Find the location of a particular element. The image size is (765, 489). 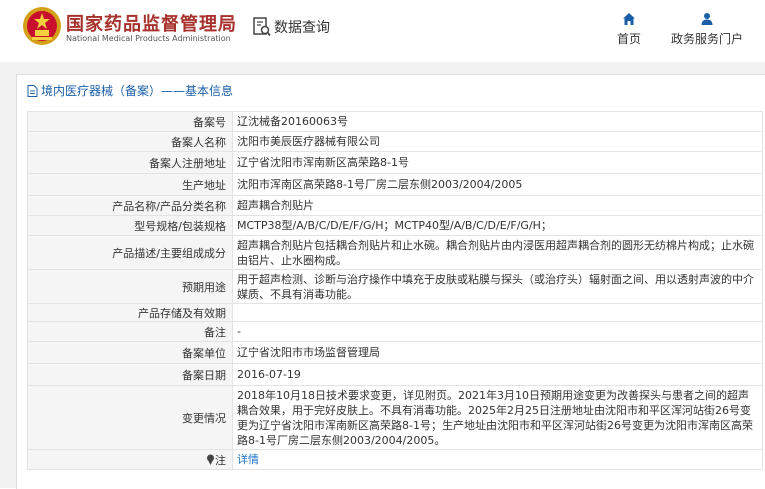

row-key: 产品名称/产品分类名称 is located at coordinates (130, 205).